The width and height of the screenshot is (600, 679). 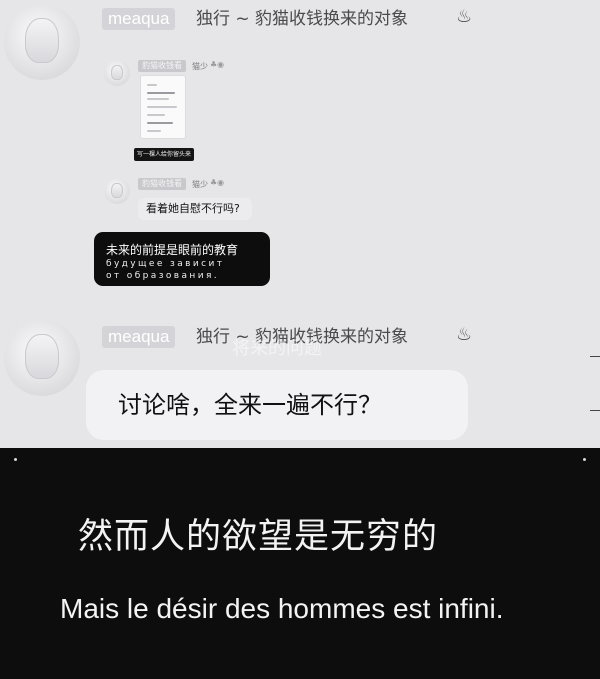 What do you see at coordinates (165, 264) in the screenshot?
I see `quote-line: будущее зависит` at bounding box center [165, 264].